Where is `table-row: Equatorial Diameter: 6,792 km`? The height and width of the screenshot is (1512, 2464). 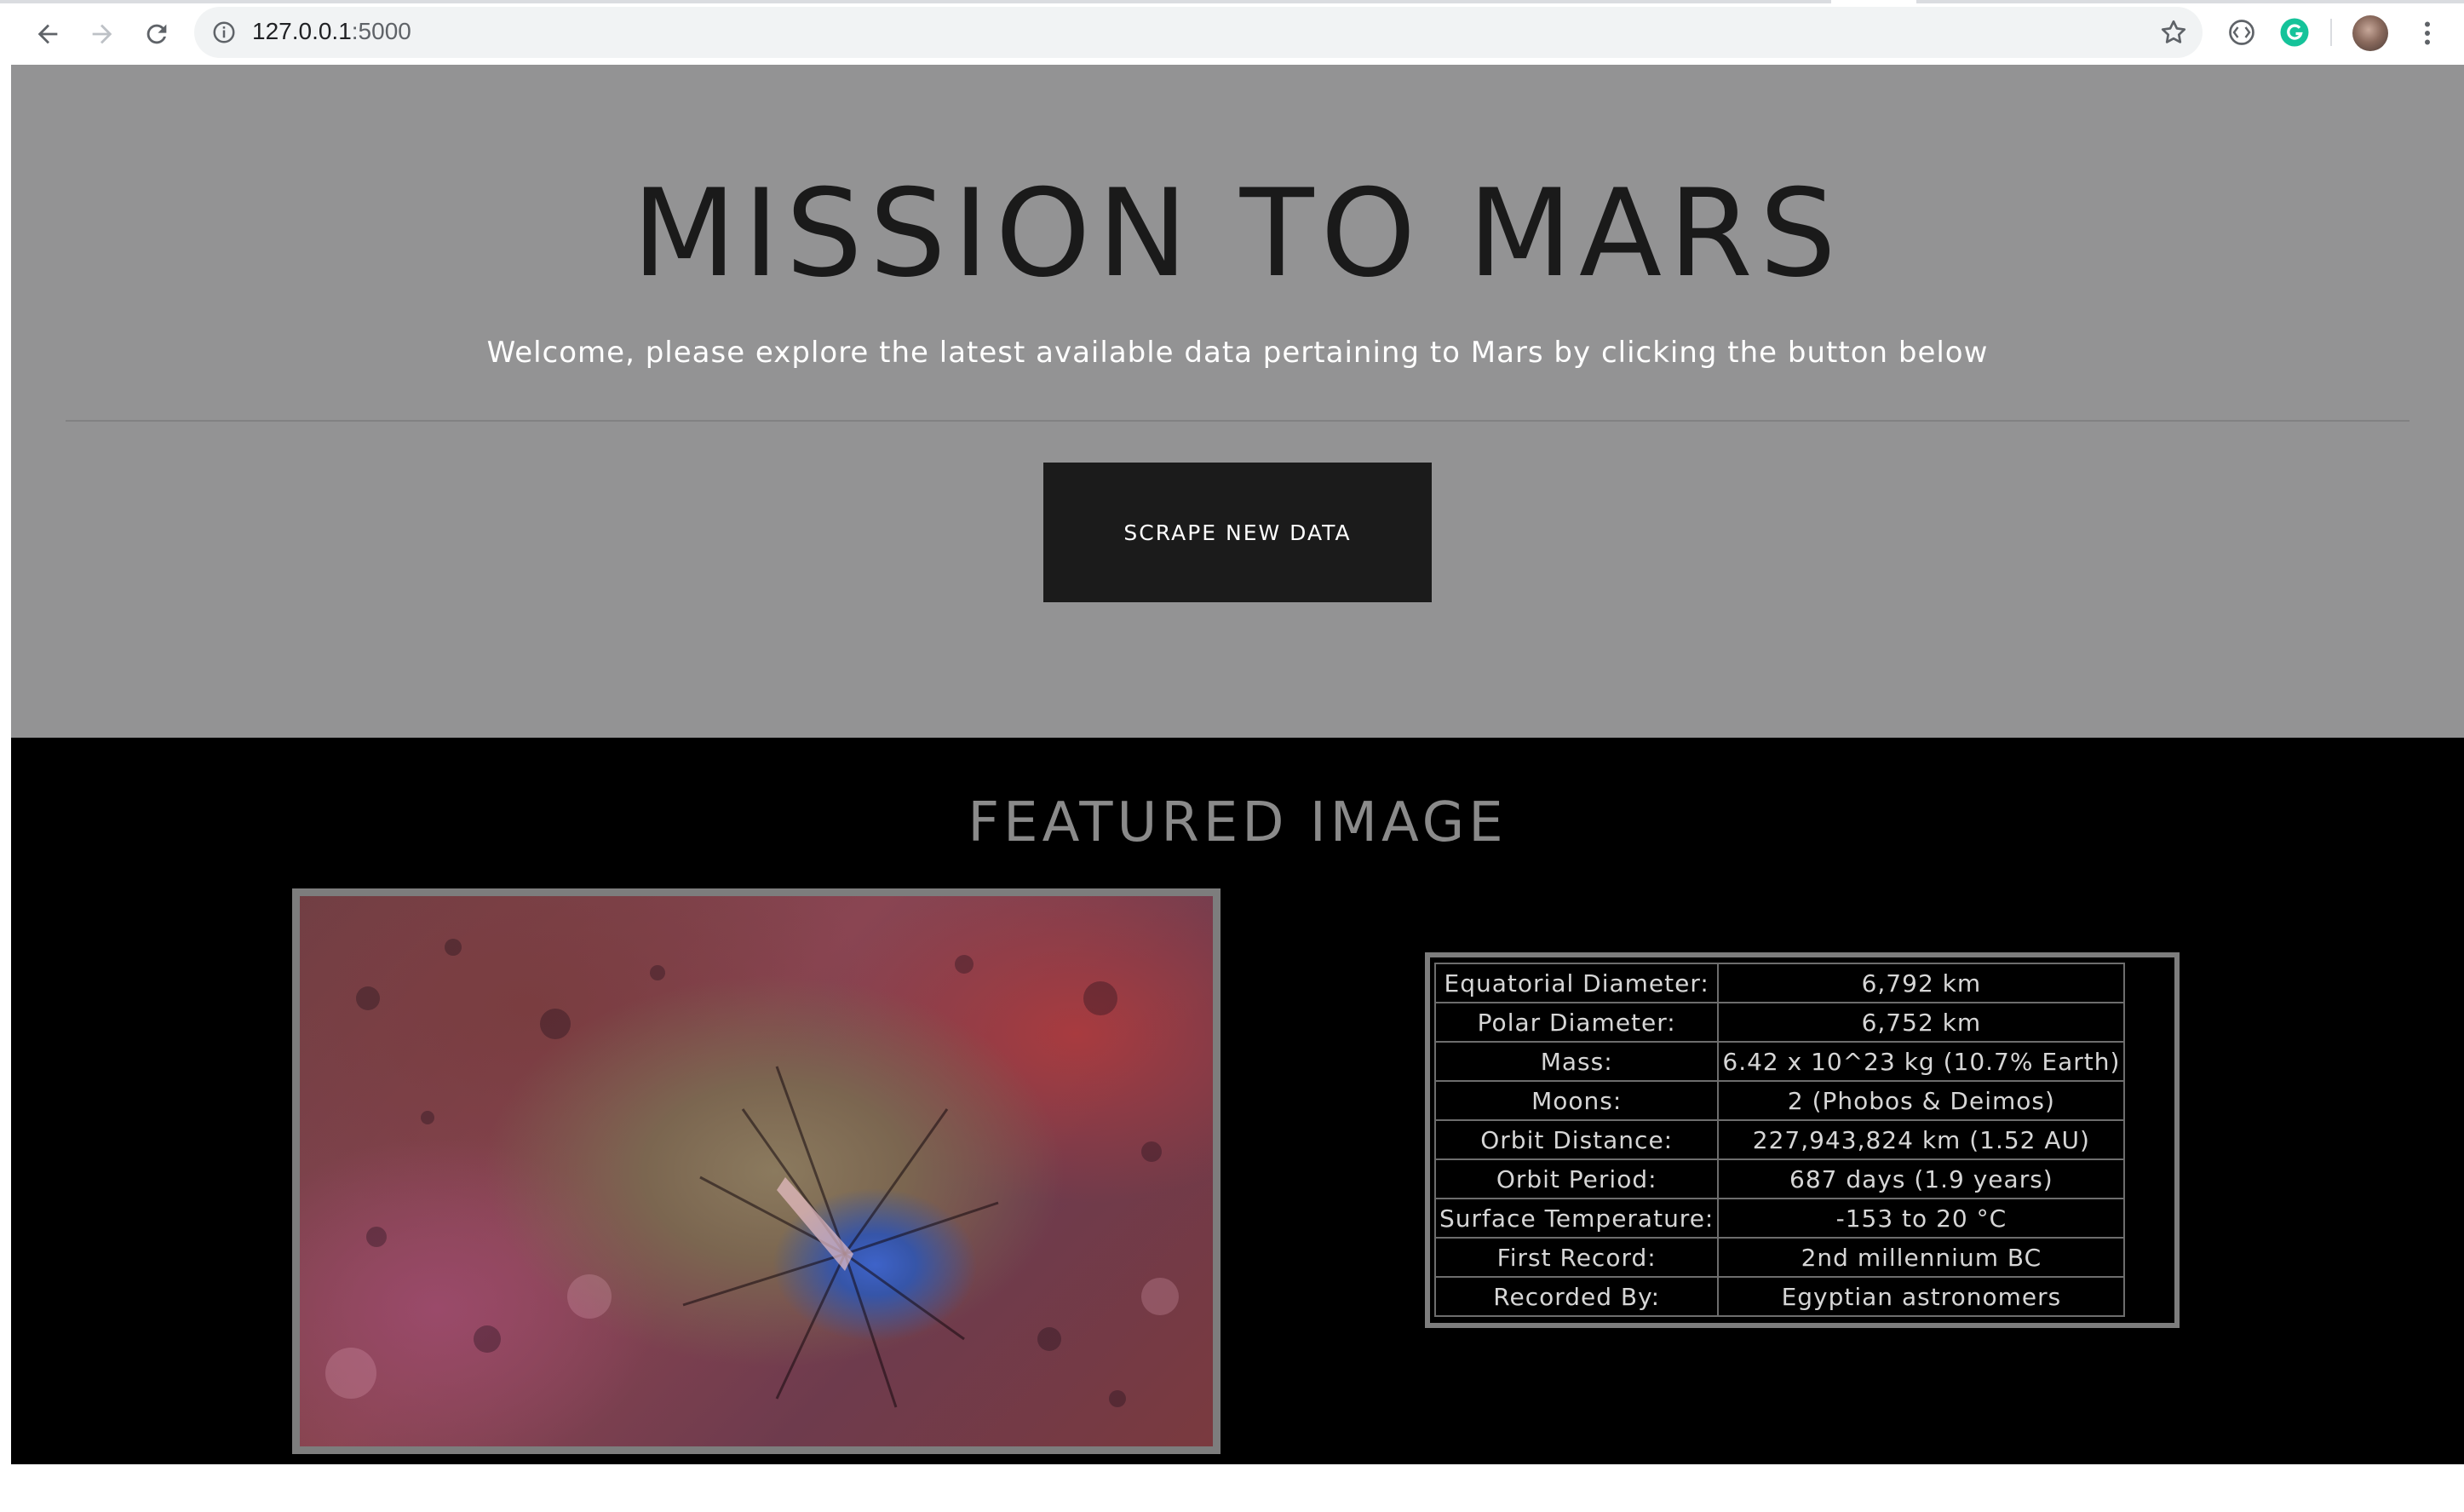 table-row: Equatorial Diameter: 6,792 km is located at coordinates (1779, 983).